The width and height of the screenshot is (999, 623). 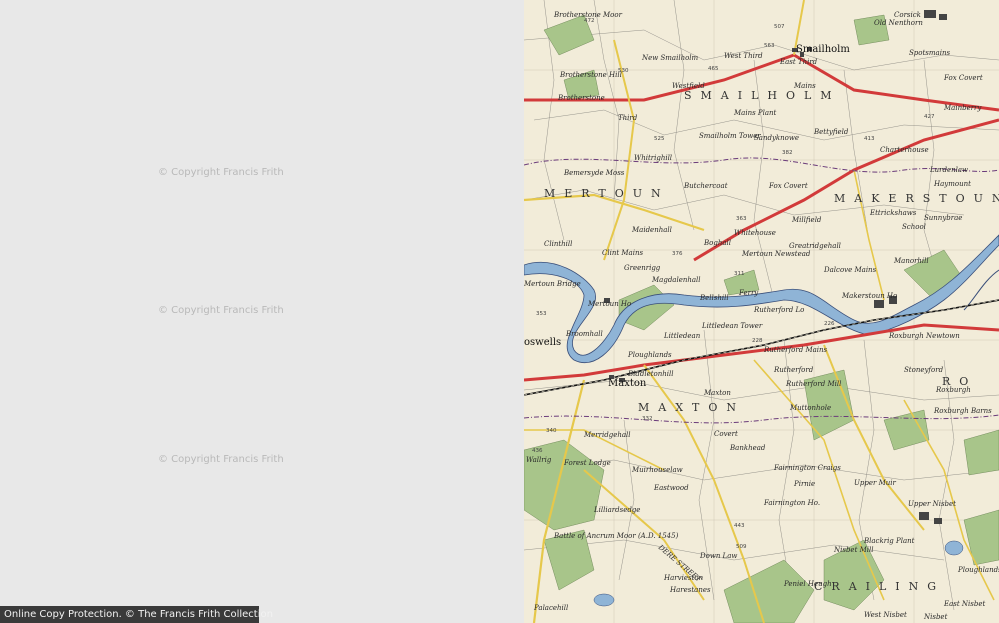 I want to click on svg-text: School, so click(x=914, y=227).